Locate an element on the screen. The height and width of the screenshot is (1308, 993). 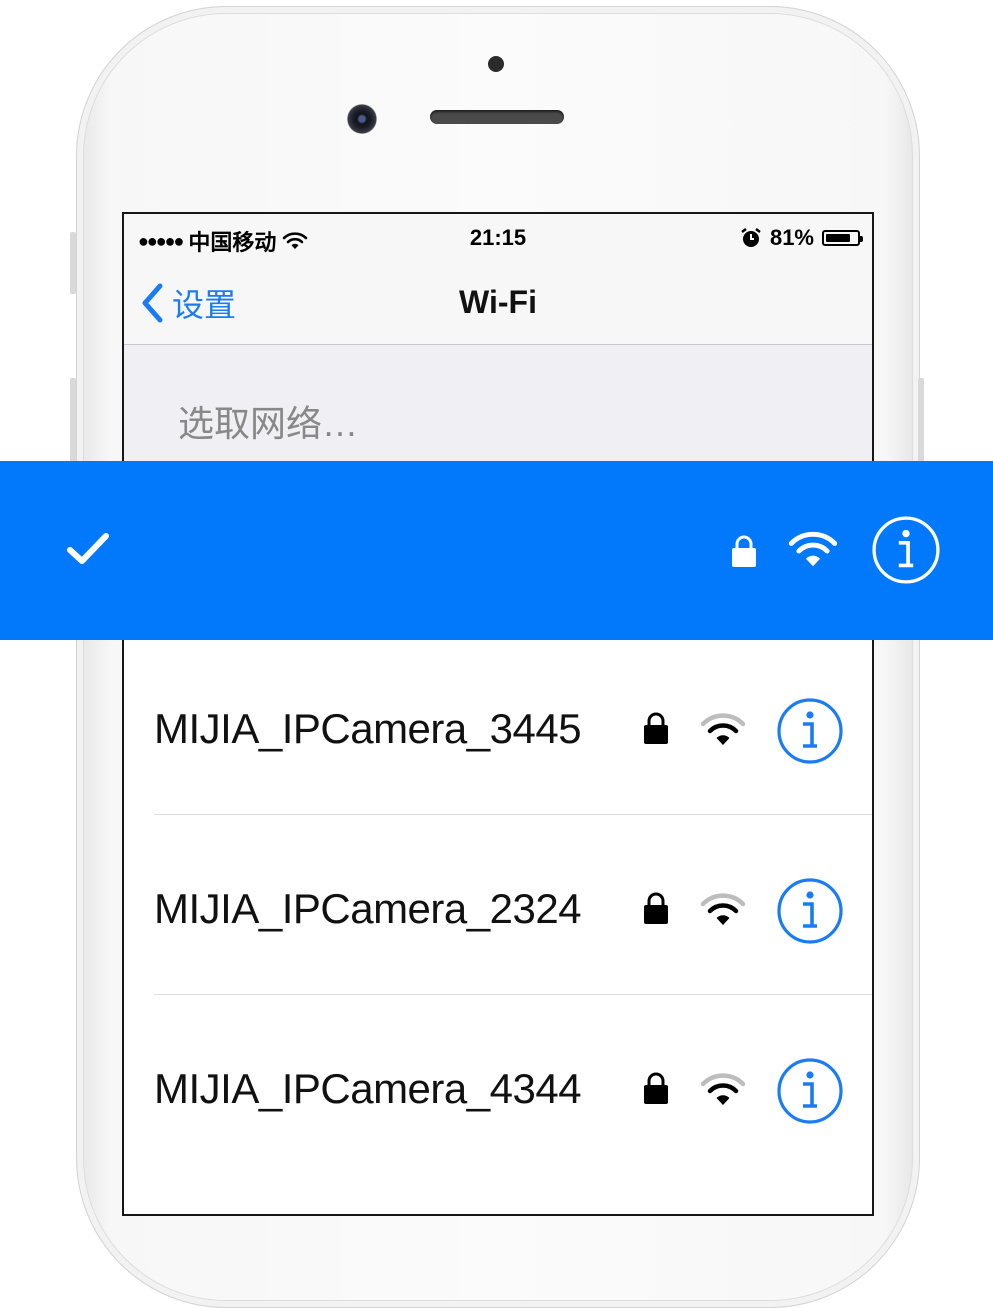
mute-switch is located at coordinates (73, 263).